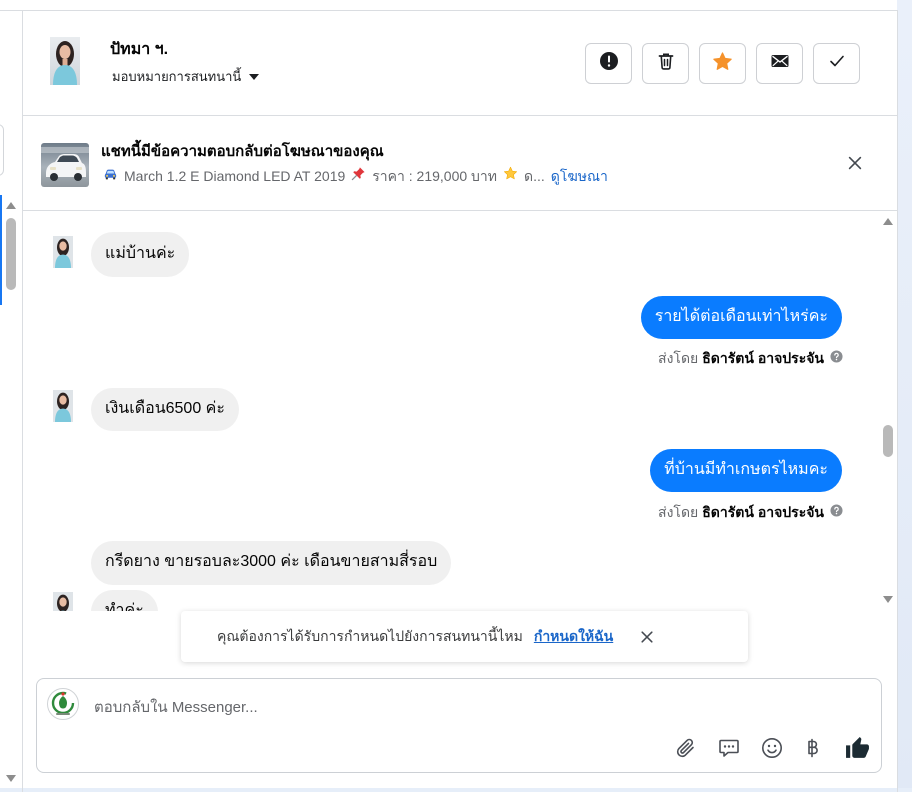  I want to click on report-spam-button, so click(608, 63).